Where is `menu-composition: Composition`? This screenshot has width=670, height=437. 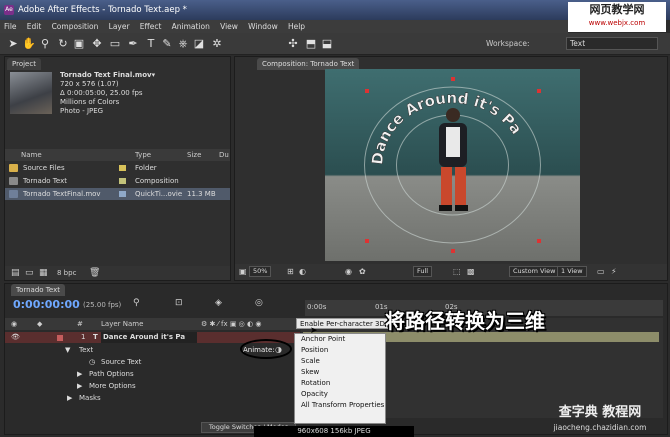 menu-composition: Composition is located at coordinates (75, 26).